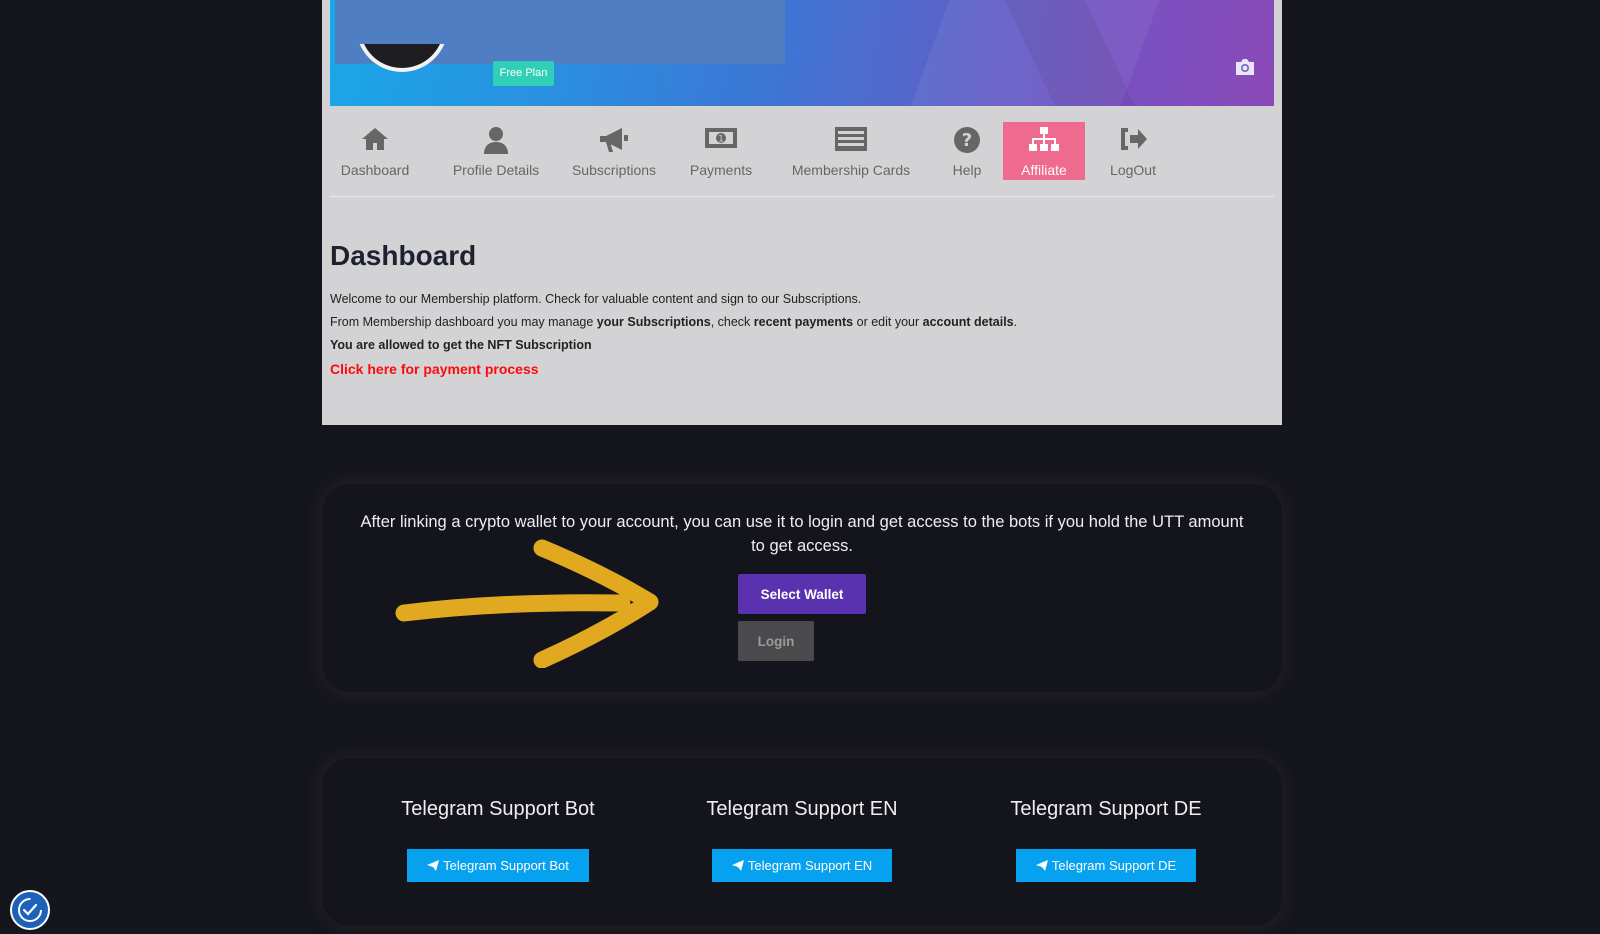 The image size is (1600, 934). I want to click on support-de-column: Telegram Support DE Telegram Support DE, so click(1106, 840).